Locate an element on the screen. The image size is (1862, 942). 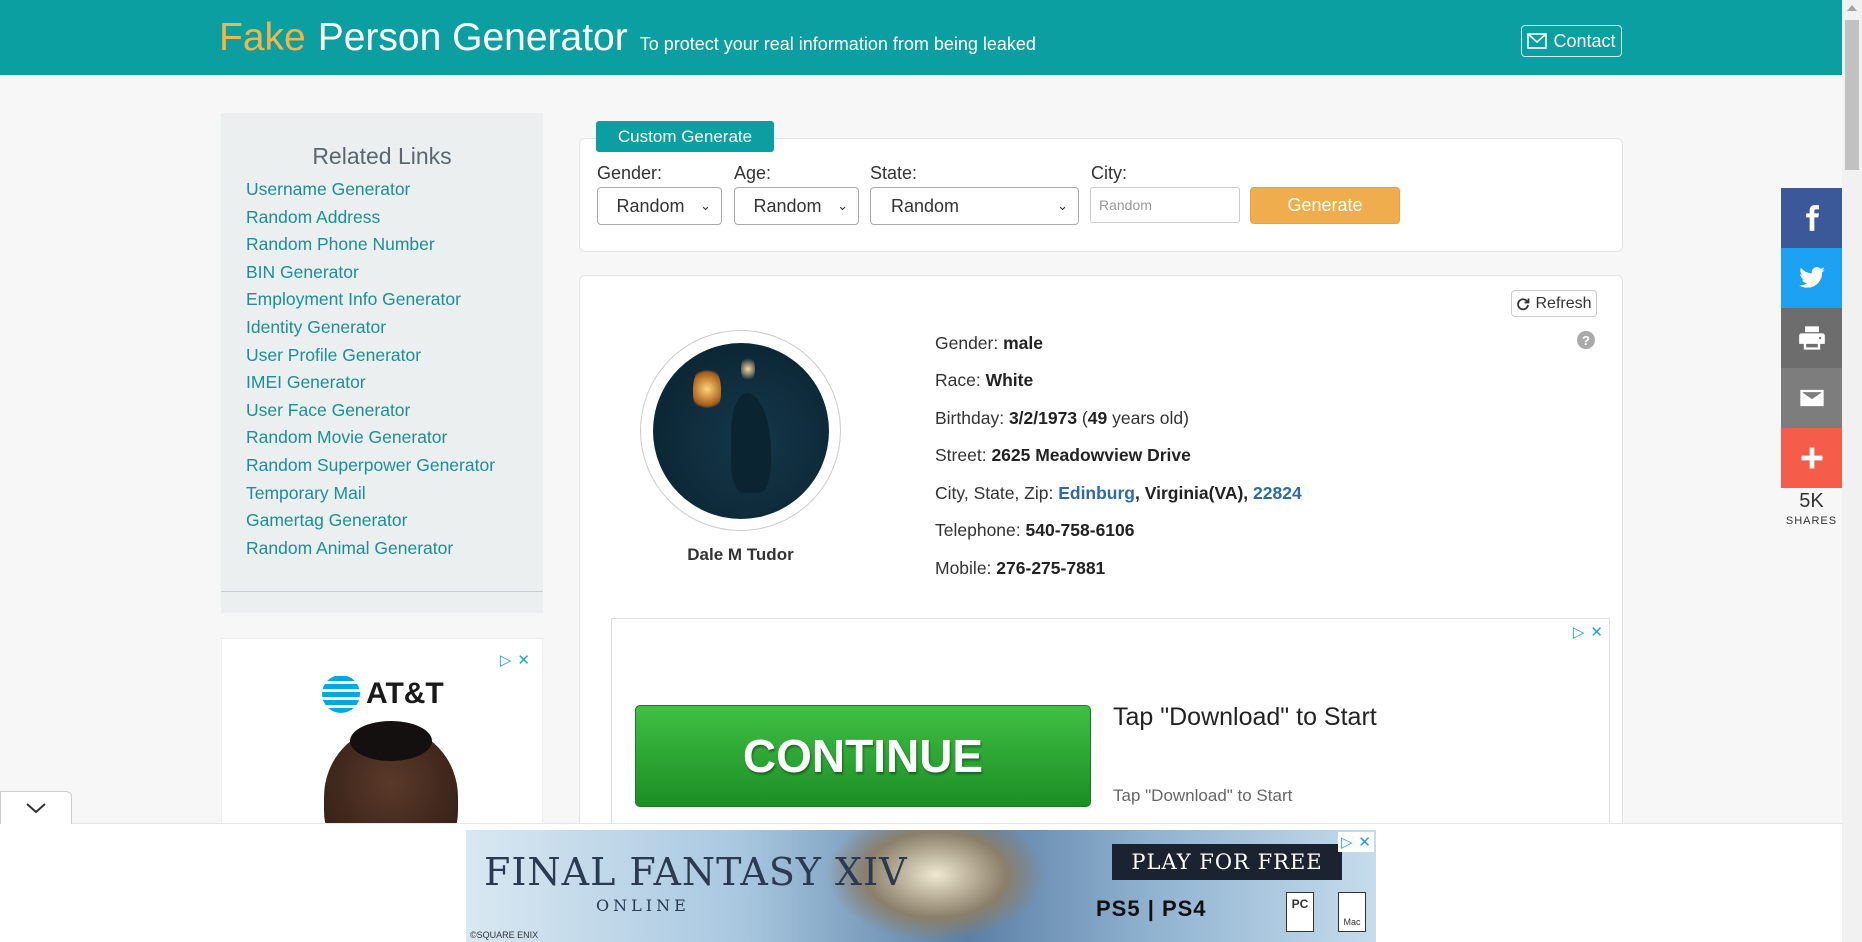
zip-link: 22824 is located at coordinates (1277, 493).